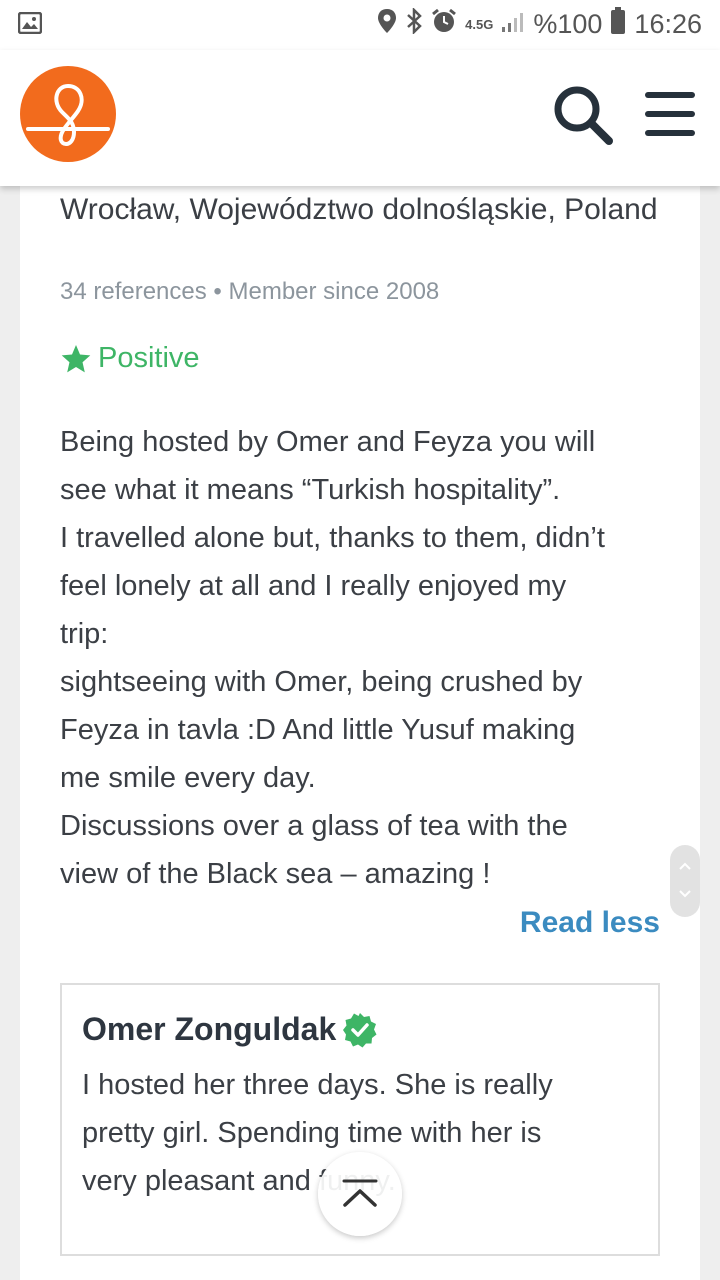  Describe the element at coordinates (670, 114) in the screenshot. I see `hamburger-menu-icon` at that location.